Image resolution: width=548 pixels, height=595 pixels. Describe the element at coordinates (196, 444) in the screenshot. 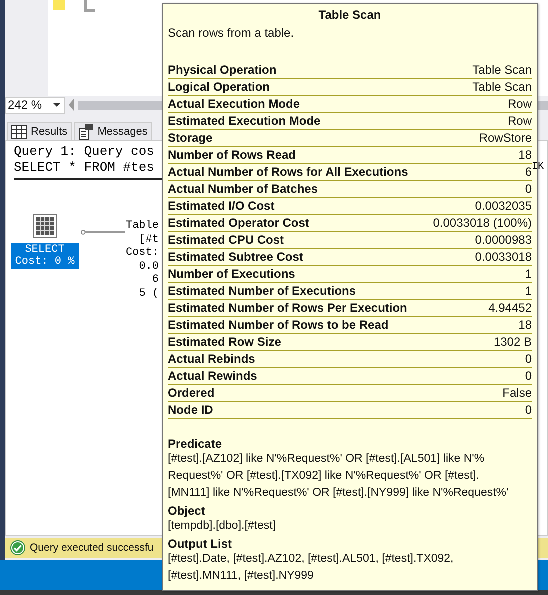

I see `section-heading: Predicate` at that location.